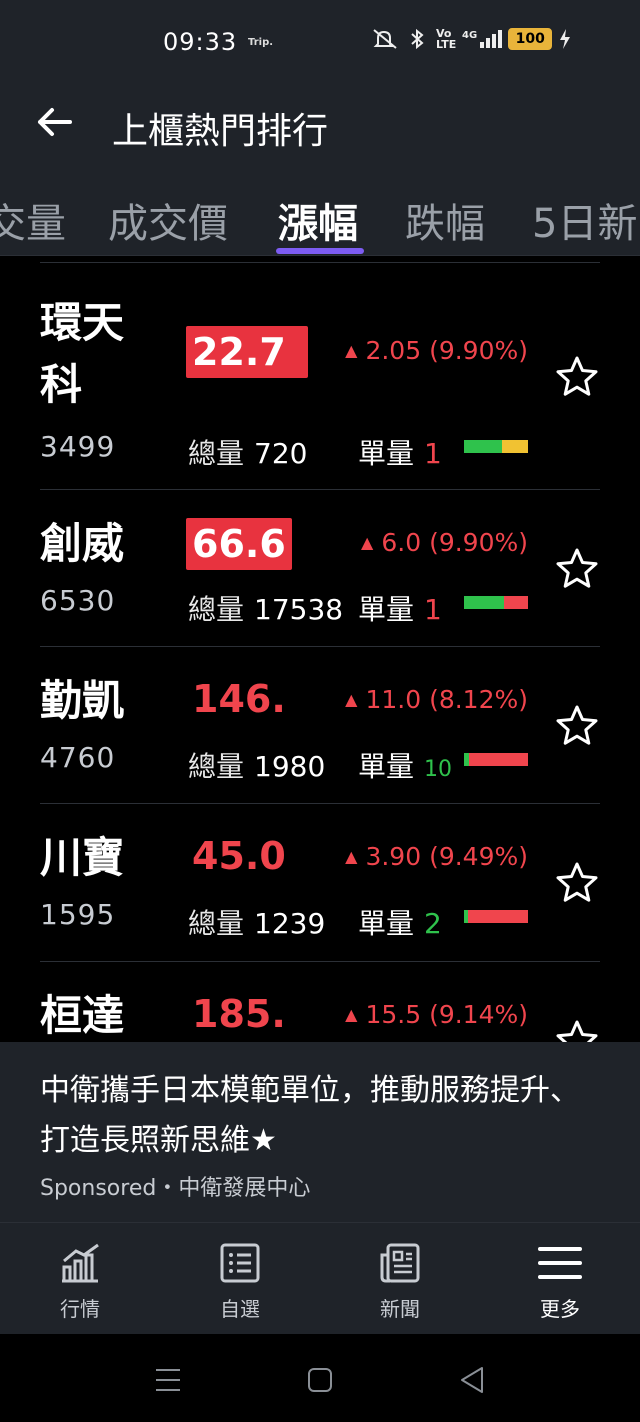  What do you see at coordinates (240, 1263) in the screenshot?
I see `list-icon` at bounding box center [240, 1263].